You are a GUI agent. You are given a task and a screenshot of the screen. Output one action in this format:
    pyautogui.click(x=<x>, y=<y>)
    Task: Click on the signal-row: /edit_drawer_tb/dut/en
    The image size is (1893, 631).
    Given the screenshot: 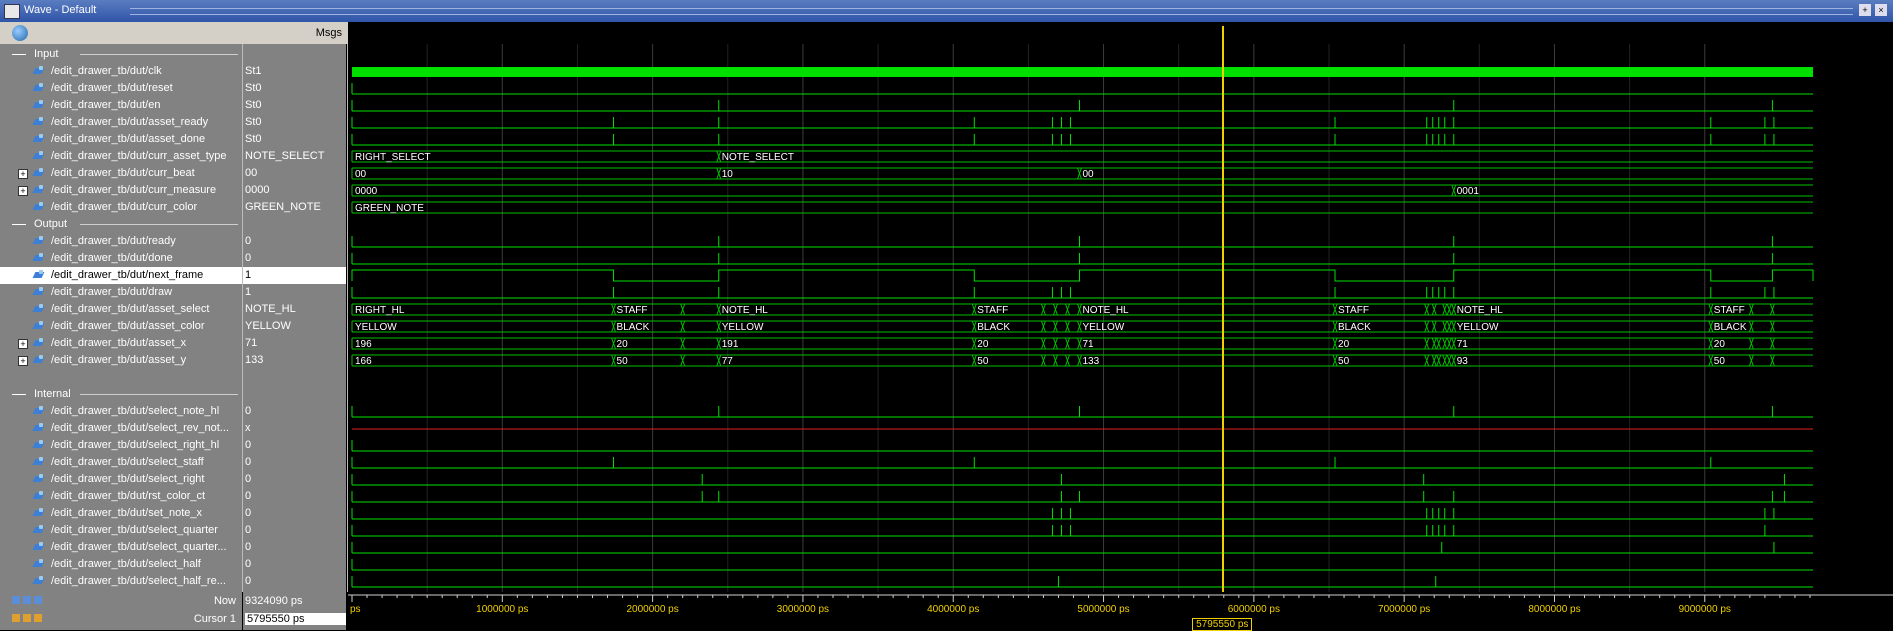 What is the action you would take?
    pyautogui.click(x=121, y=105)
    